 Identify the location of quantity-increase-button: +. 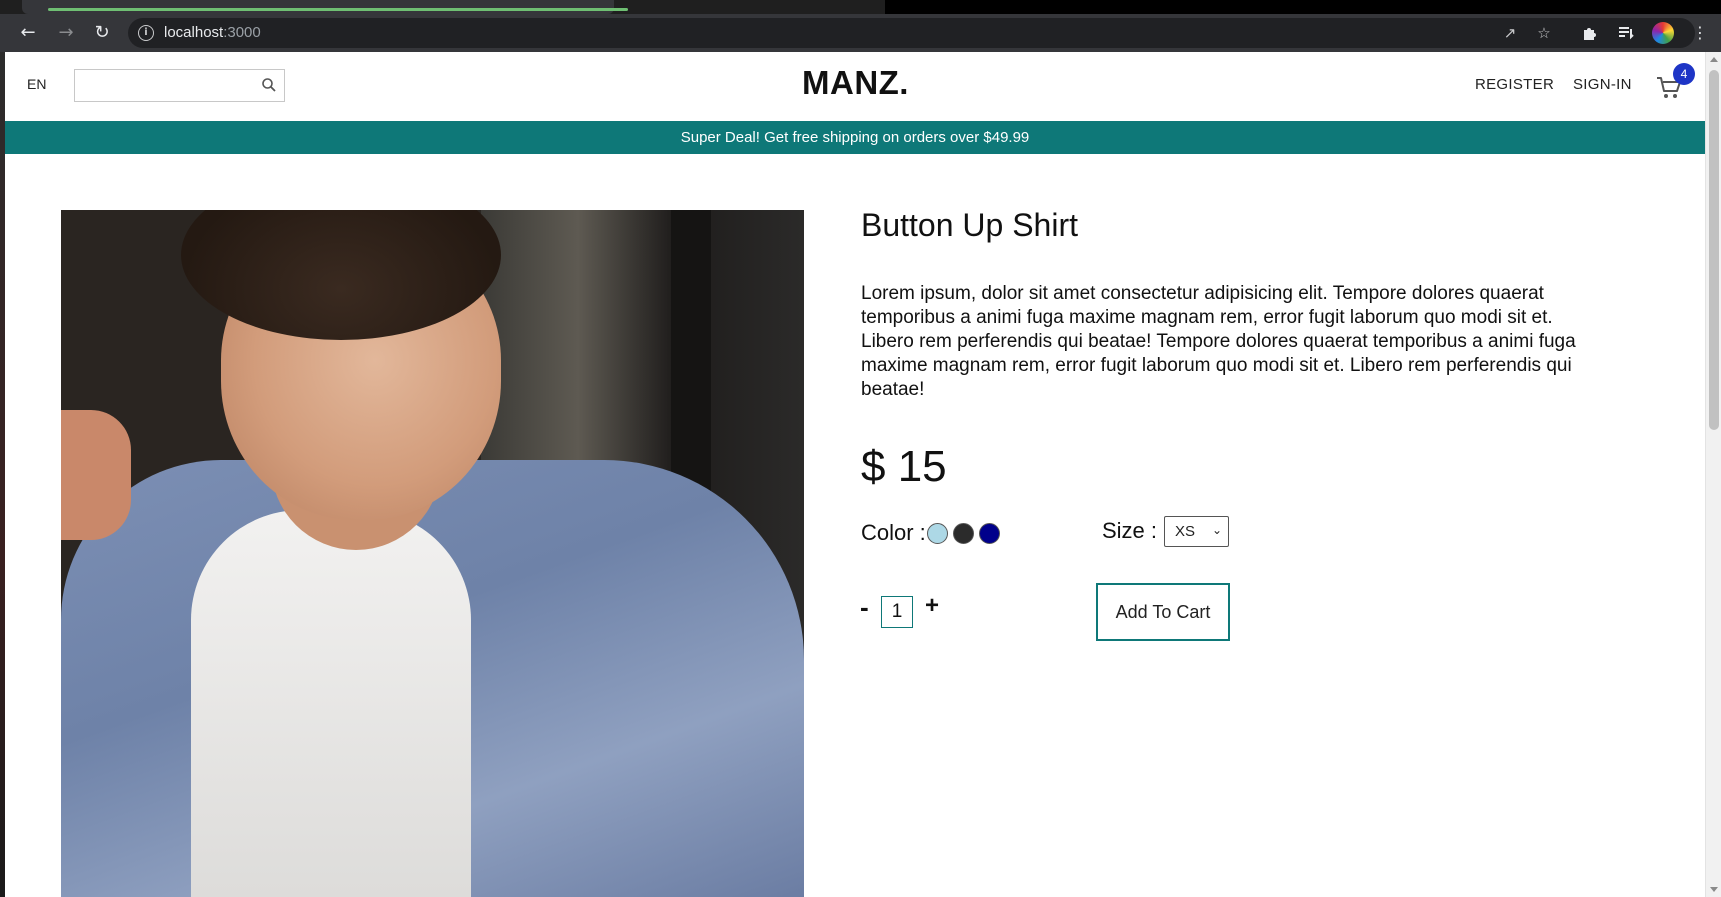
(932, 606).